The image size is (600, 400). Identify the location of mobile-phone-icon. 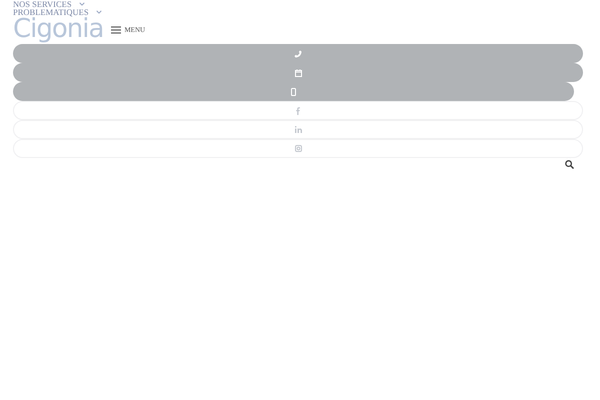
(293, 92).